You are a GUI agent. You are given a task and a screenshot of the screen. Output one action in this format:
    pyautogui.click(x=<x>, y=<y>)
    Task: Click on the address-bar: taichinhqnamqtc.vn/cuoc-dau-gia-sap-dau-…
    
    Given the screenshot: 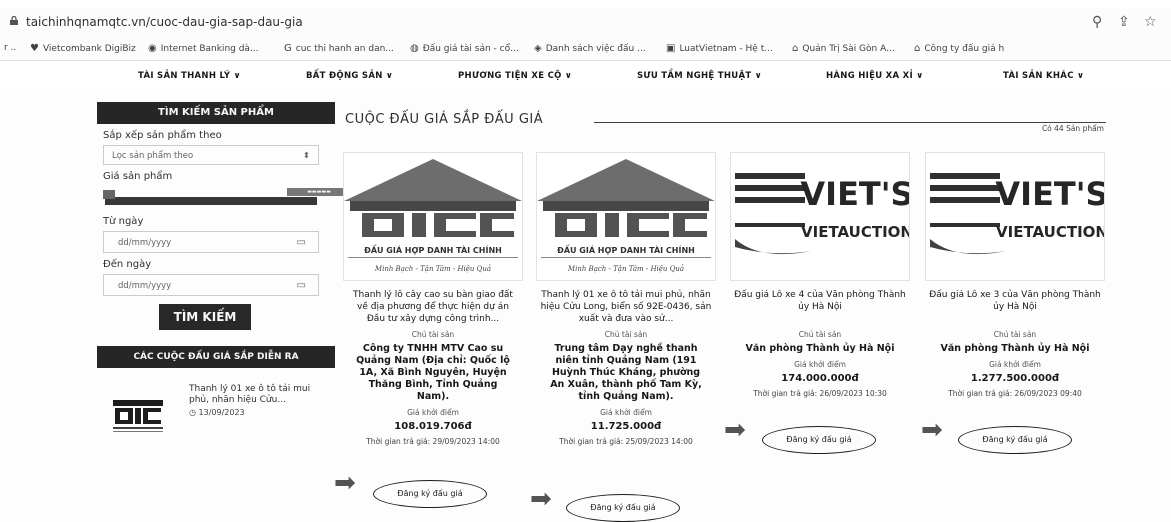 What is the action you would take?
    pyautogui.click(x=585, y=23)
    